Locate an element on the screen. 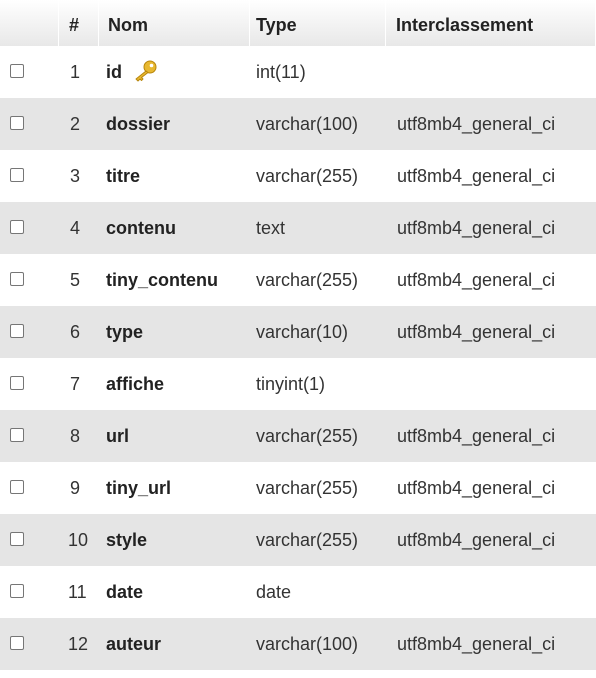 The height and width of the screenshot is (678, 596). table-row: 8 url varchar(255) utf8mb4_general_ci is located at coordinates (298, 436).